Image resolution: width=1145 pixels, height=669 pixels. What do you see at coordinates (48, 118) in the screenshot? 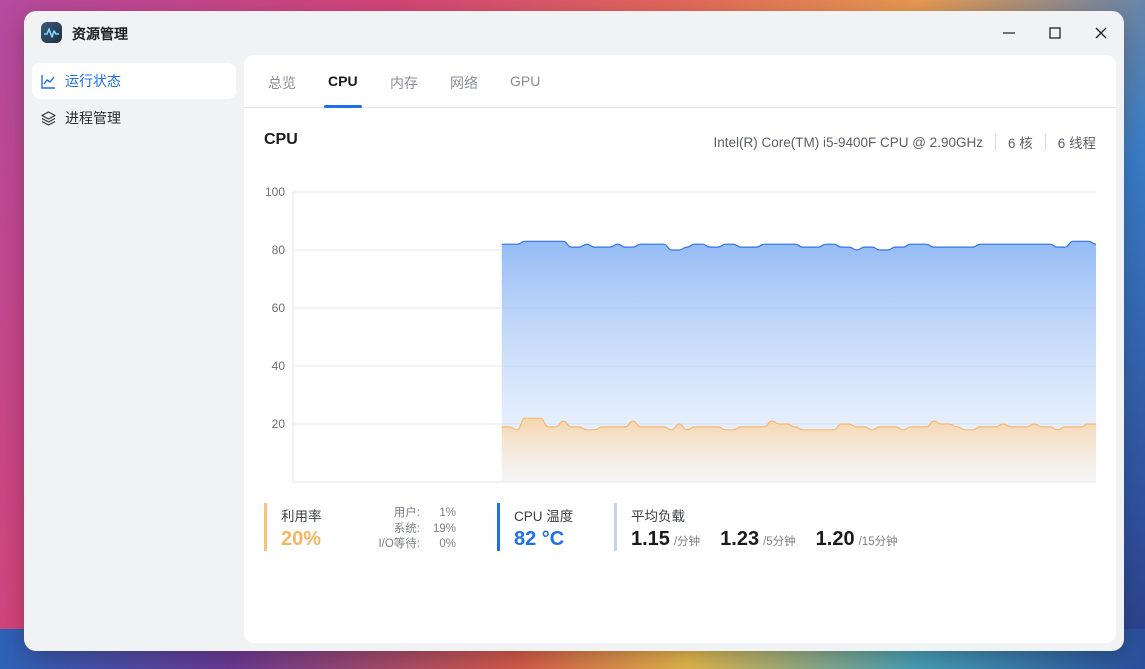
I see `layers-icon` at bounding box center [48, 118].